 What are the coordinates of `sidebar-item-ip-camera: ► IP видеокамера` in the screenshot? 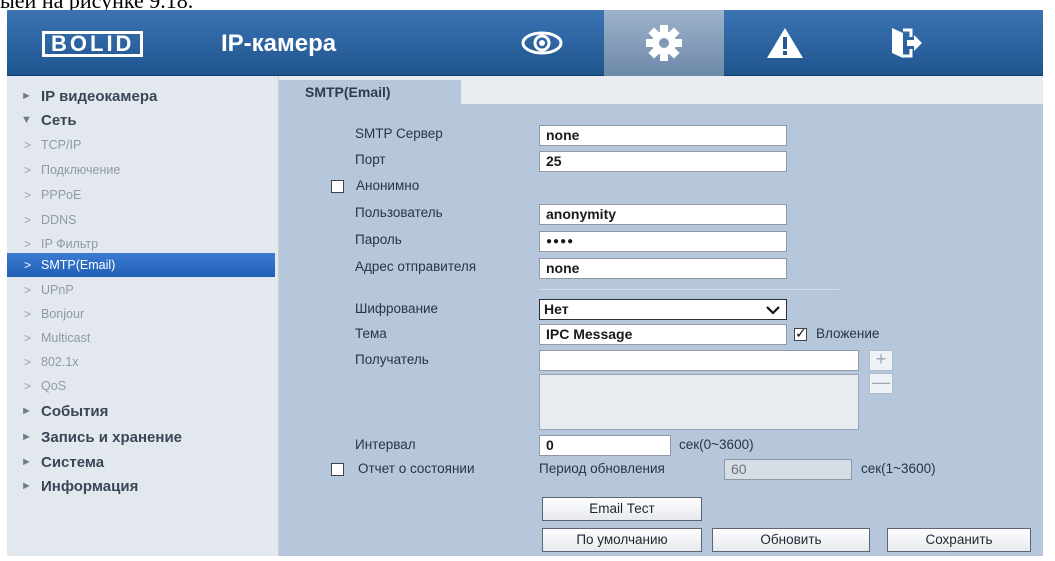 It's located at (143, 96).